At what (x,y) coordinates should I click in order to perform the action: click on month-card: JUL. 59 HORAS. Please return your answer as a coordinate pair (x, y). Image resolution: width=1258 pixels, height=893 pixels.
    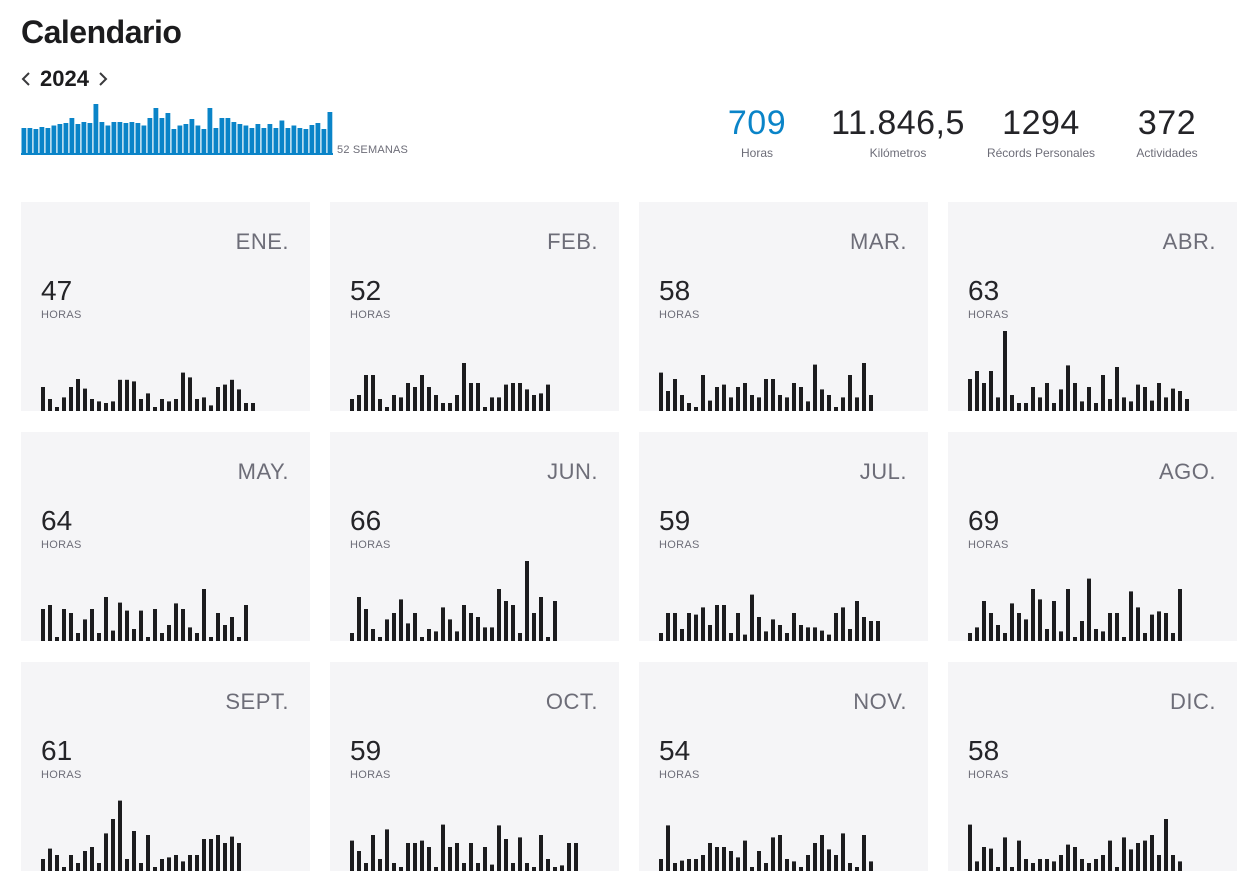
    Looking at the image, I should click on (783, 536).